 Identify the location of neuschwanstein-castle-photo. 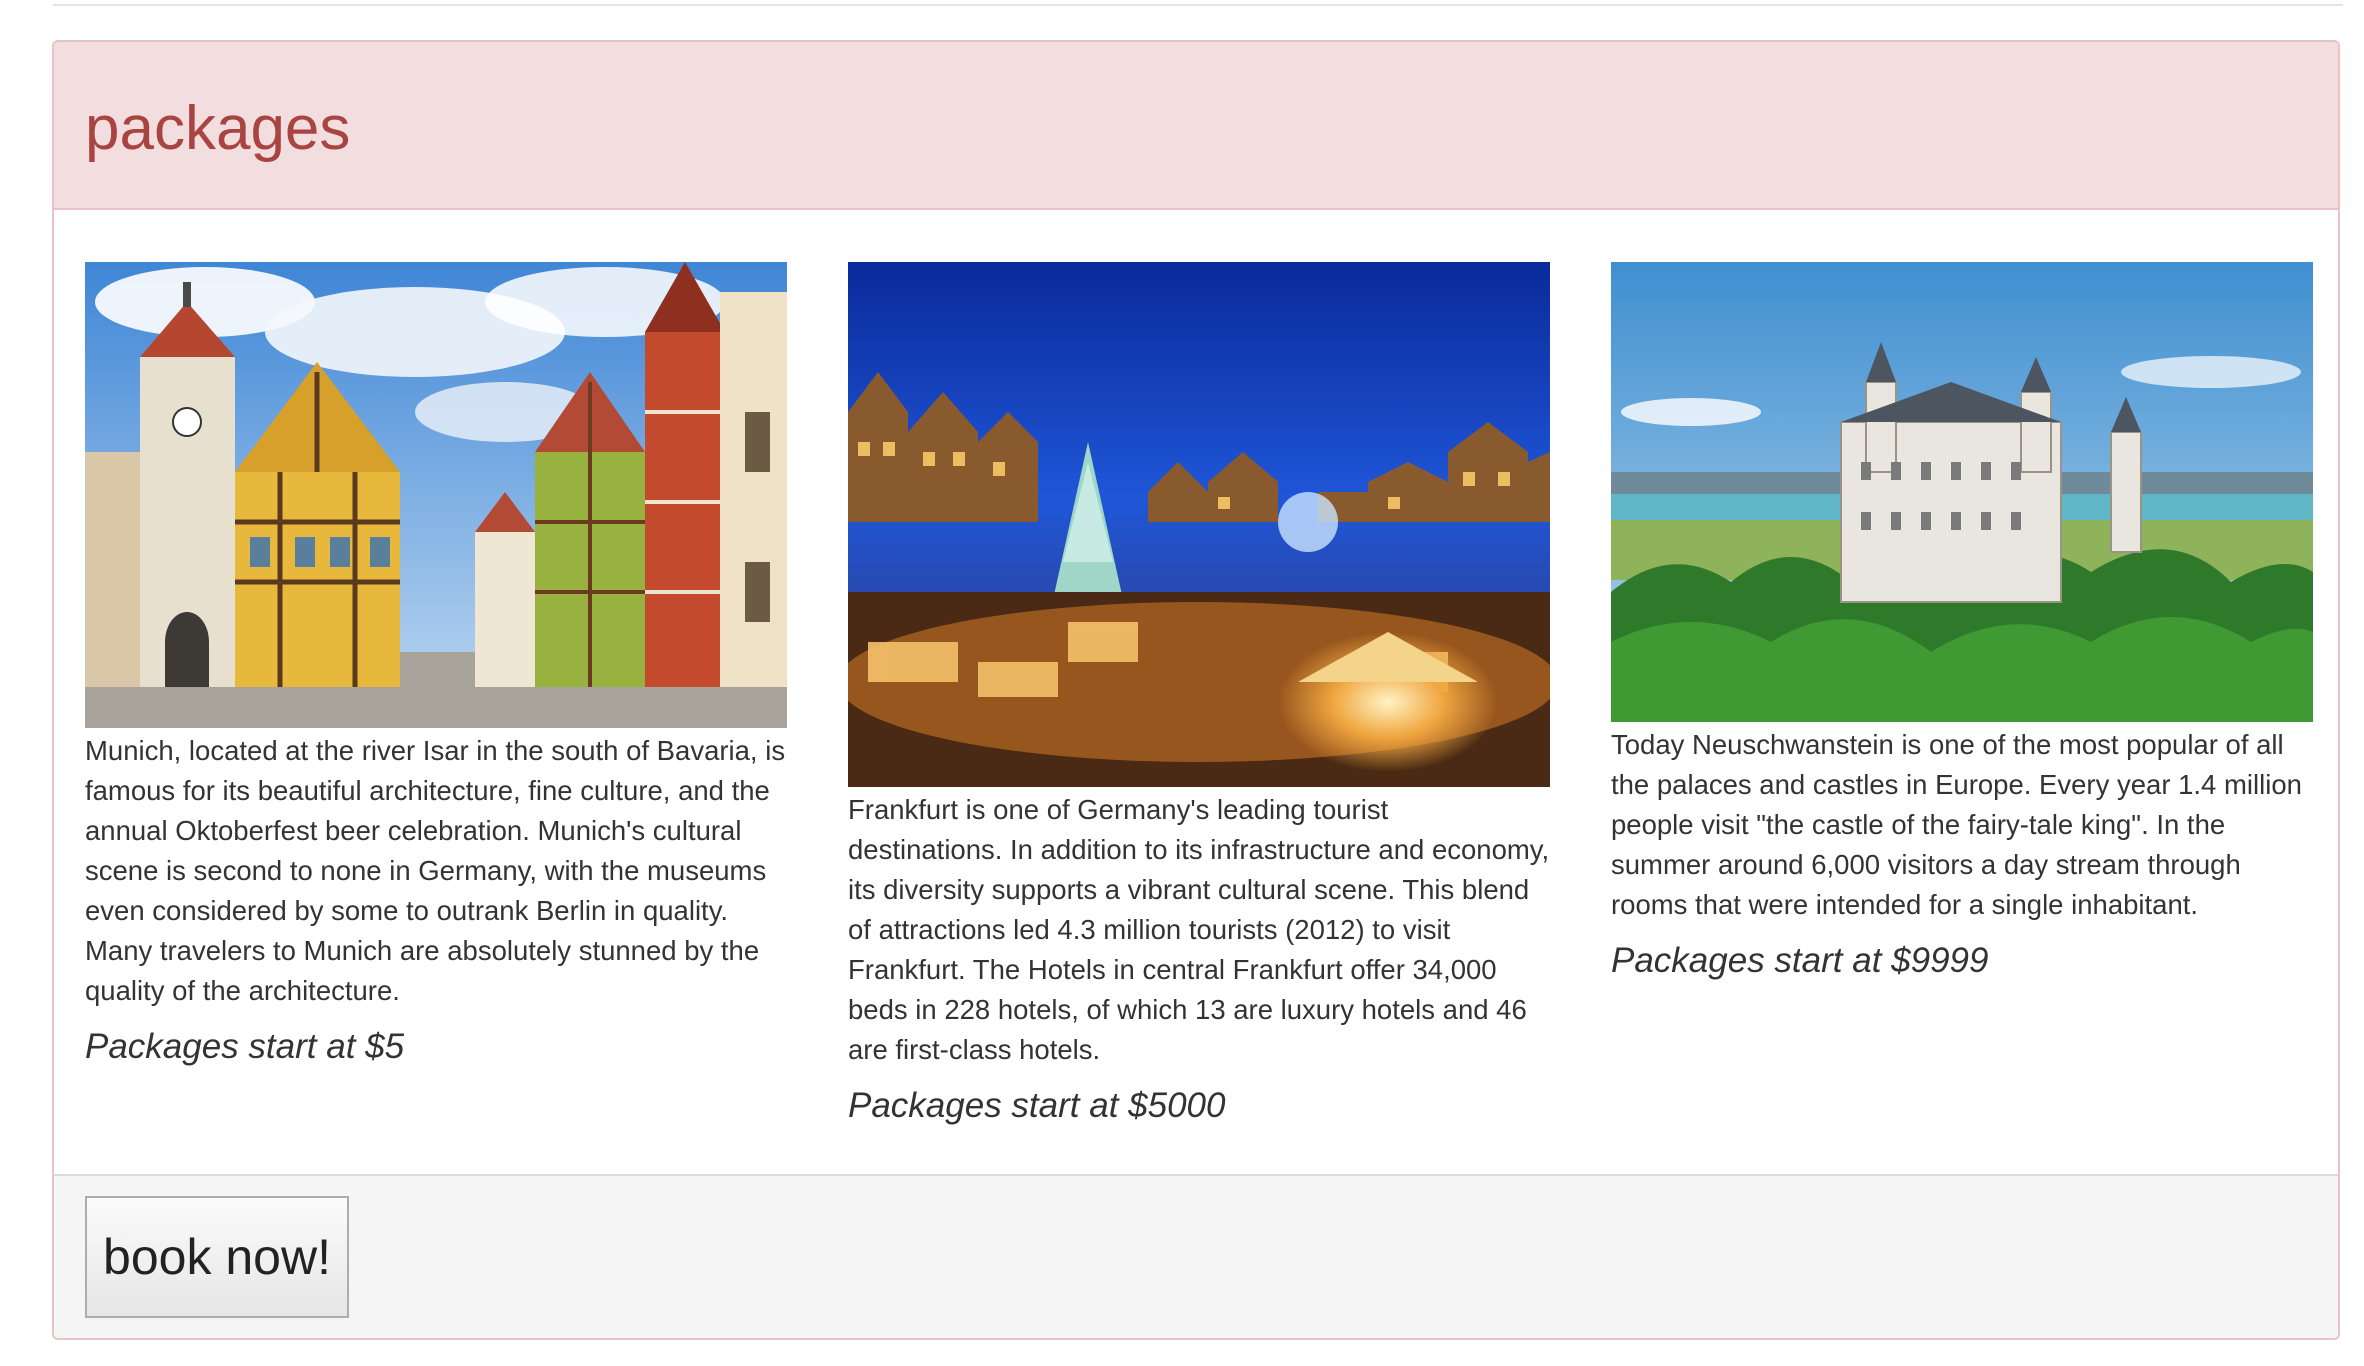
(1962, 492).